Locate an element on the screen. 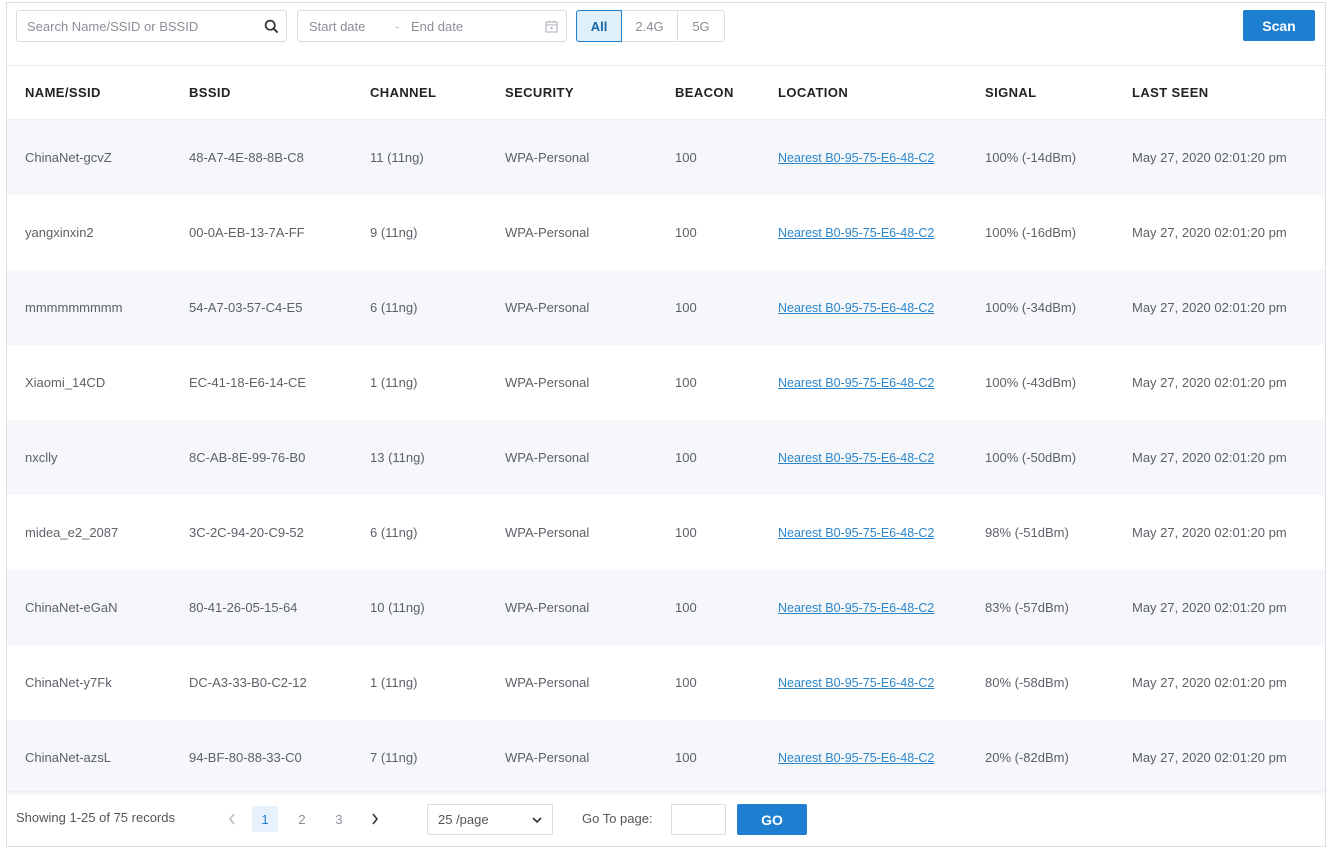  cell-bssid: EC-41-18-E6-14-CE is located at coordinates (248, 382).